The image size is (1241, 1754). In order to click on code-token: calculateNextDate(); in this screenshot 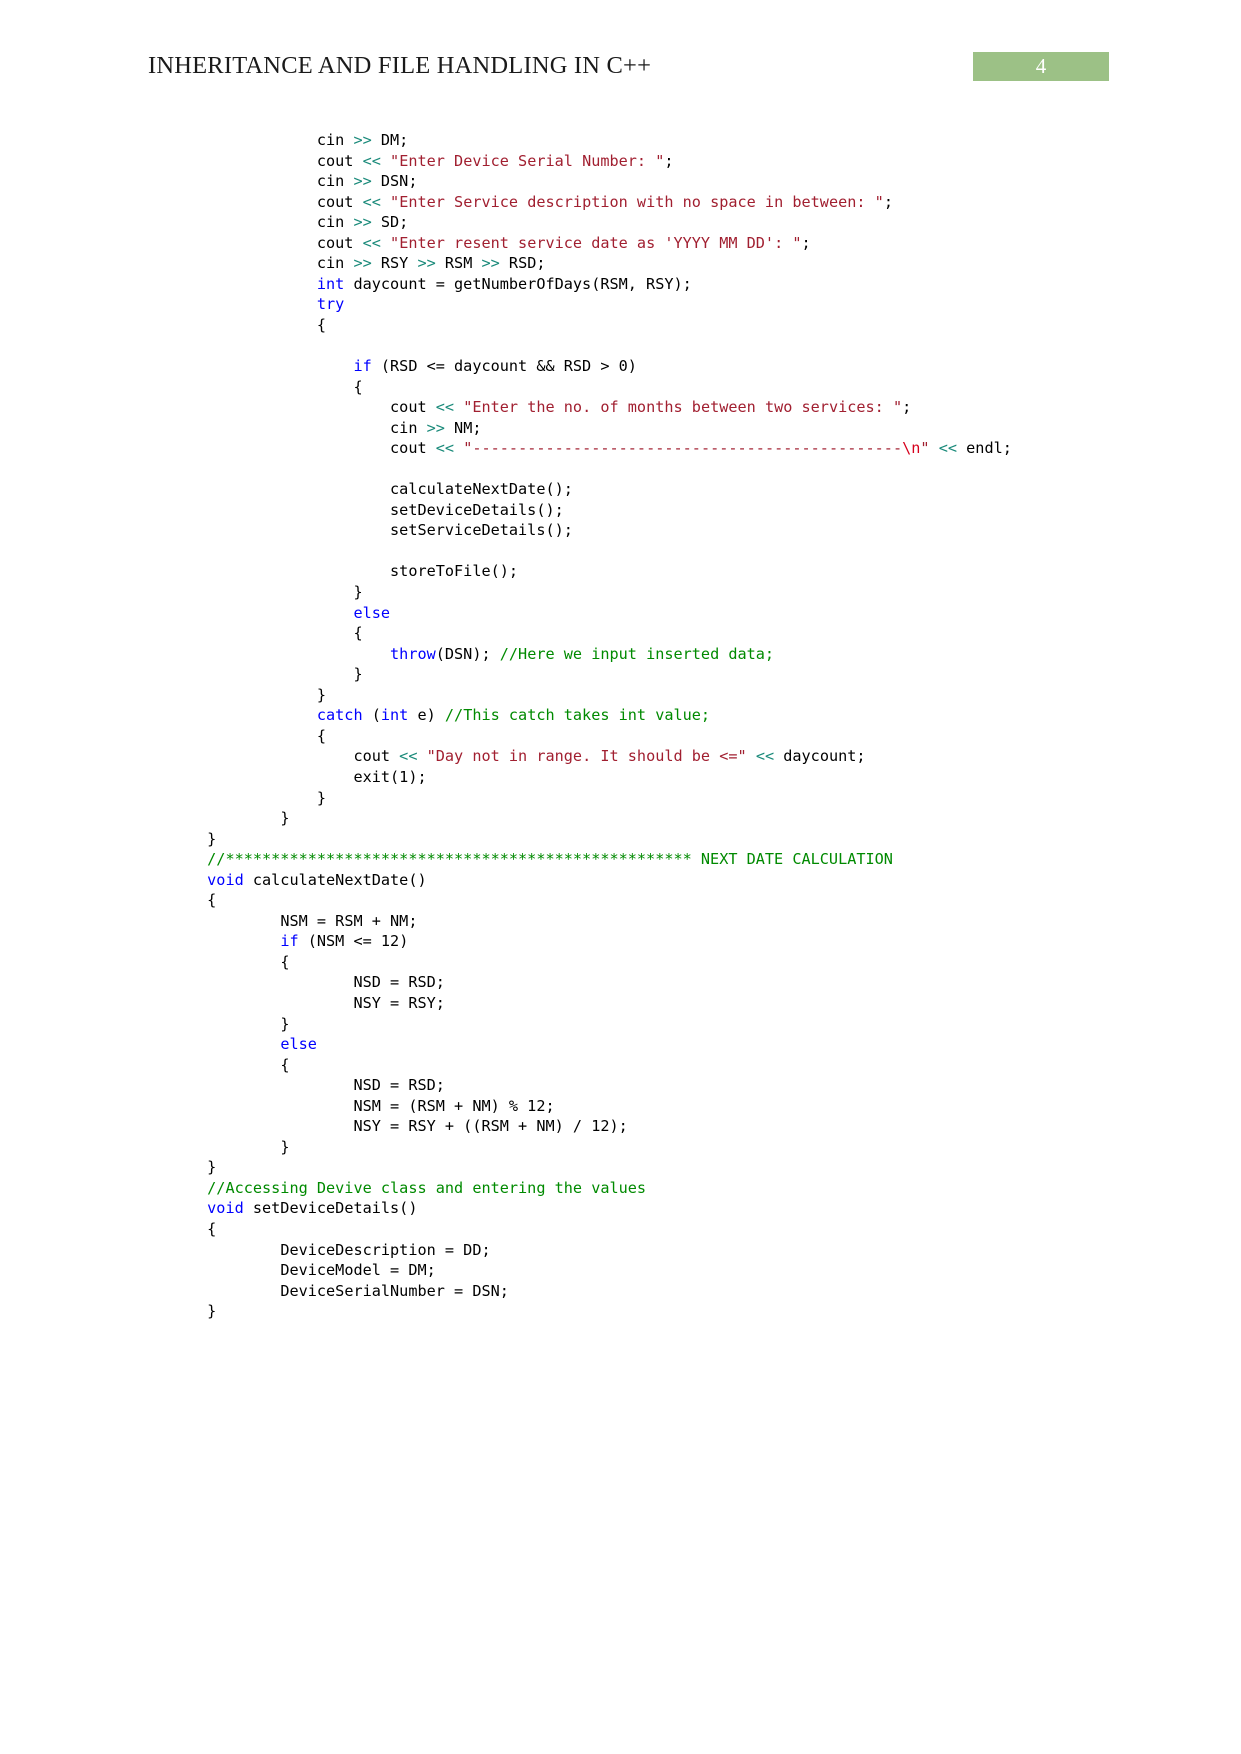, I will do `click(353, 489)`.